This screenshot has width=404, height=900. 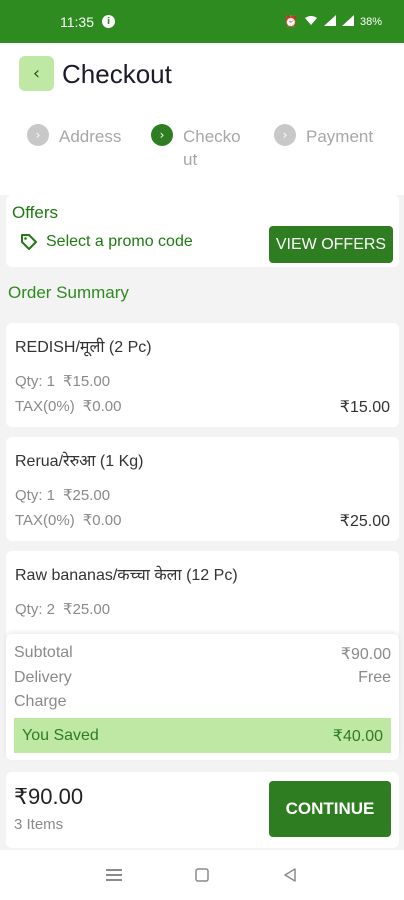 I want to click on triangle-back-icon, so click(x=290, y=875).